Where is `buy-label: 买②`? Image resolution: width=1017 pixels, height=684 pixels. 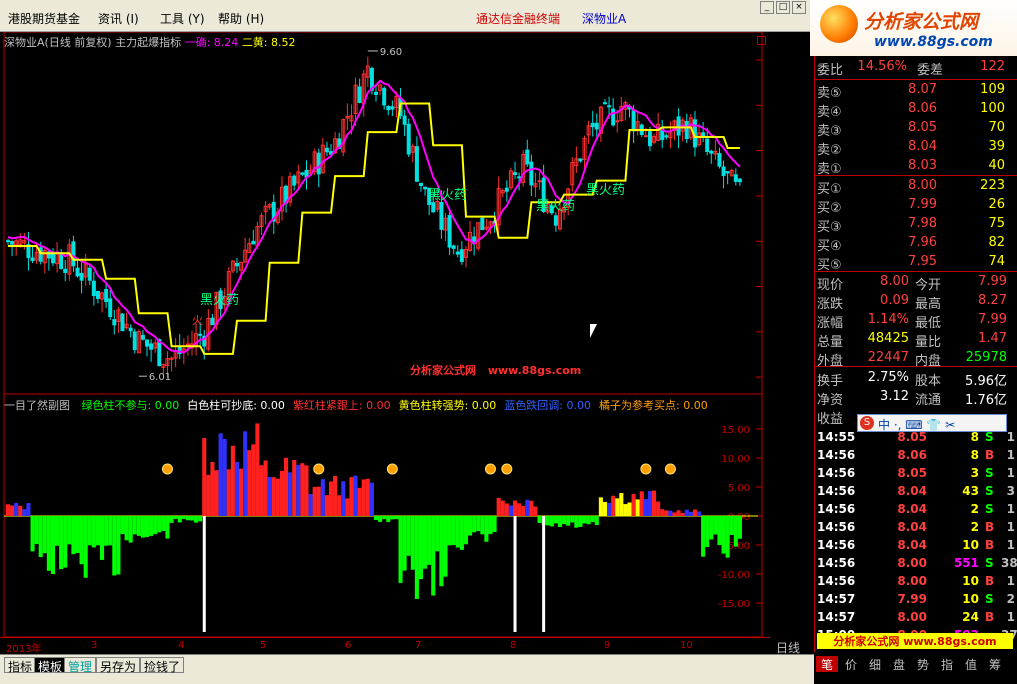
buy-label: 买② is located at coordinates (829, 208).